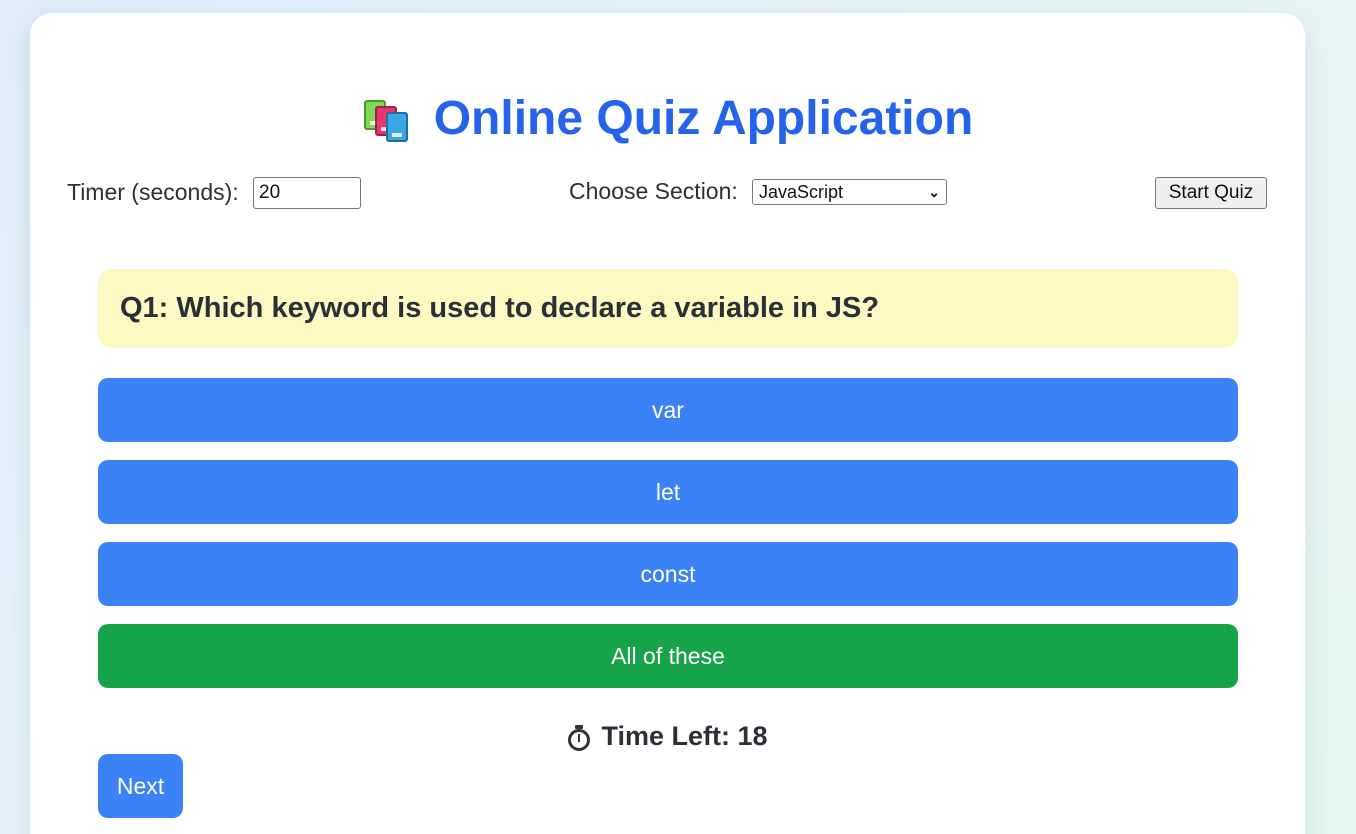 The width and height of the screenshot is (1356, 834). I want to click on section-select-value: JavaScript, so click(801, 191).